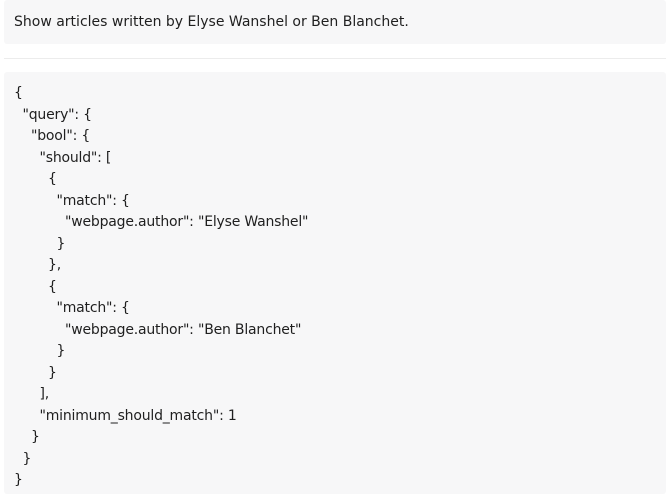  What do you see at coordinates (158, 329) in the screenshot?
I see `code-line: "webpage.author": "Ben Blanchet"` at bounding box center [158, 329].